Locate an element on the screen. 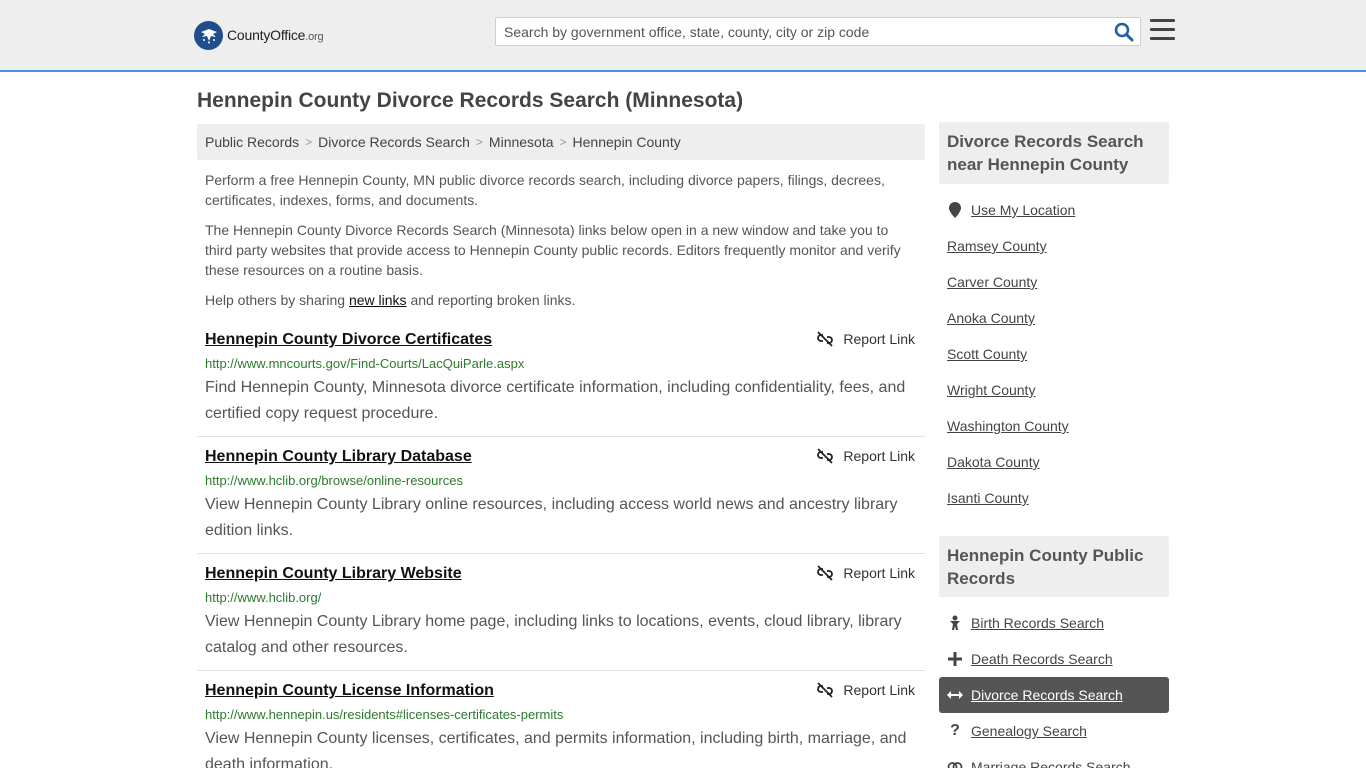 This screenshot has height=768, width=1366. nearby-county-link: Ramsey County is located at coordinates (997, 246).